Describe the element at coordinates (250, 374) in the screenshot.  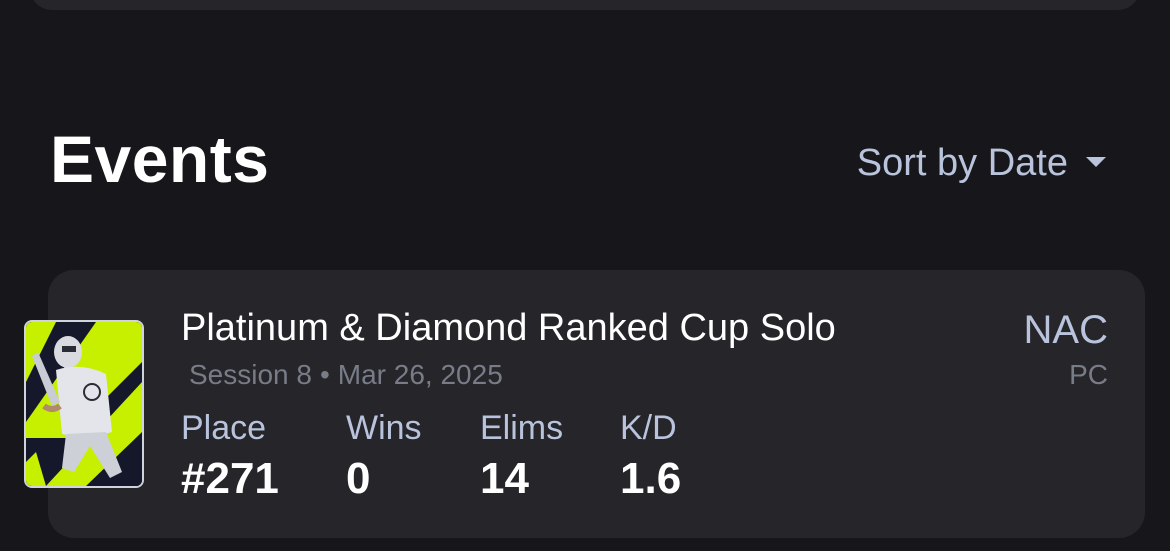
I see `event-session: Session 8` at that location.